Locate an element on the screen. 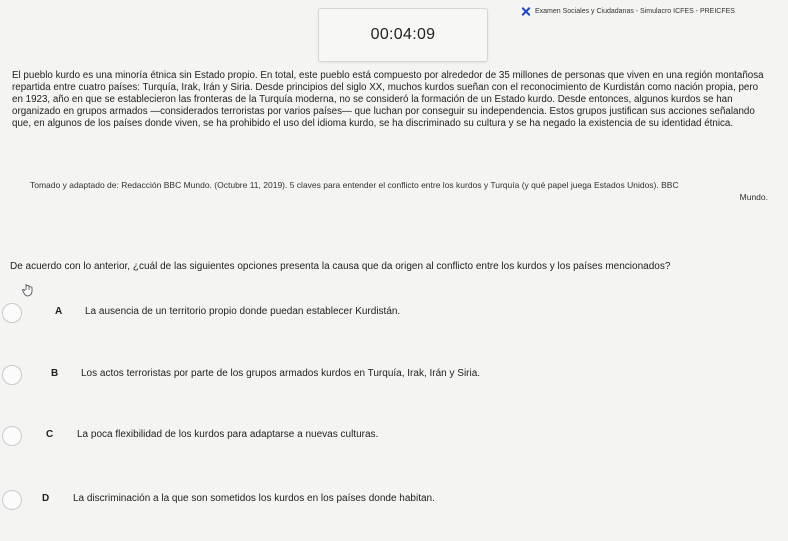  option-d-letter: D is located at coordinates (46, 498).